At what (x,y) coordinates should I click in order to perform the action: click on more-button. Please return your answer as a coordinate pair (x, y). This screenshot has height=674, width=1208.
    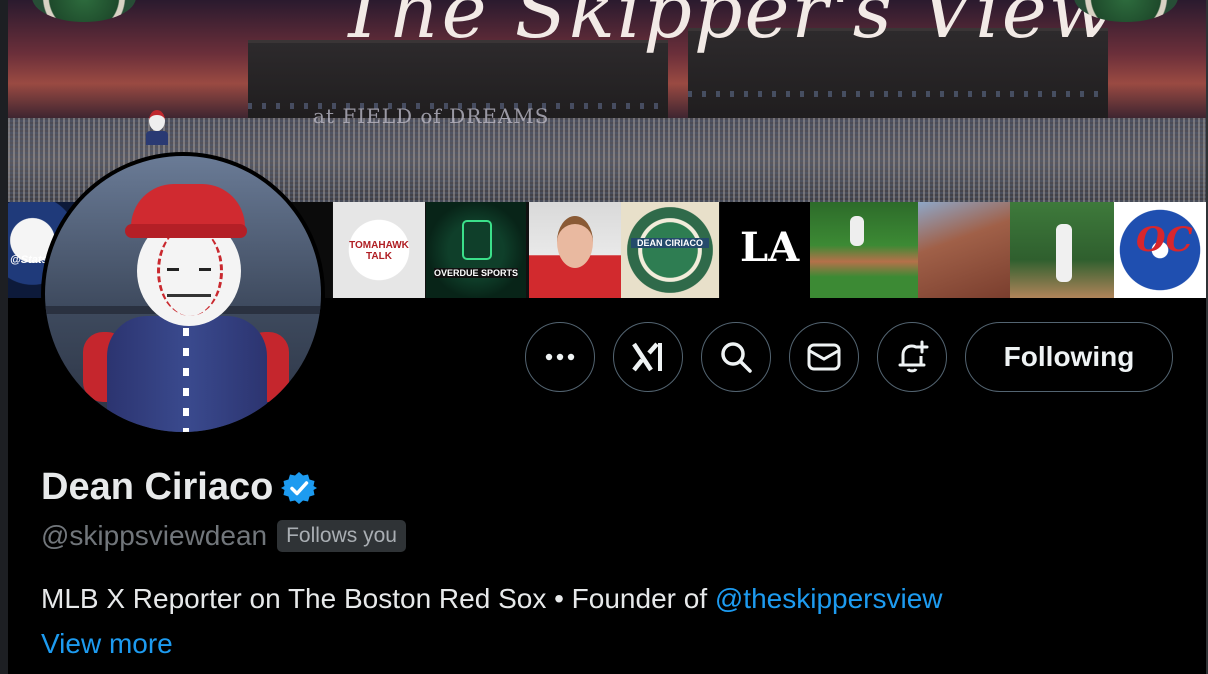
    Looking at the image, I should click on (560, 357).